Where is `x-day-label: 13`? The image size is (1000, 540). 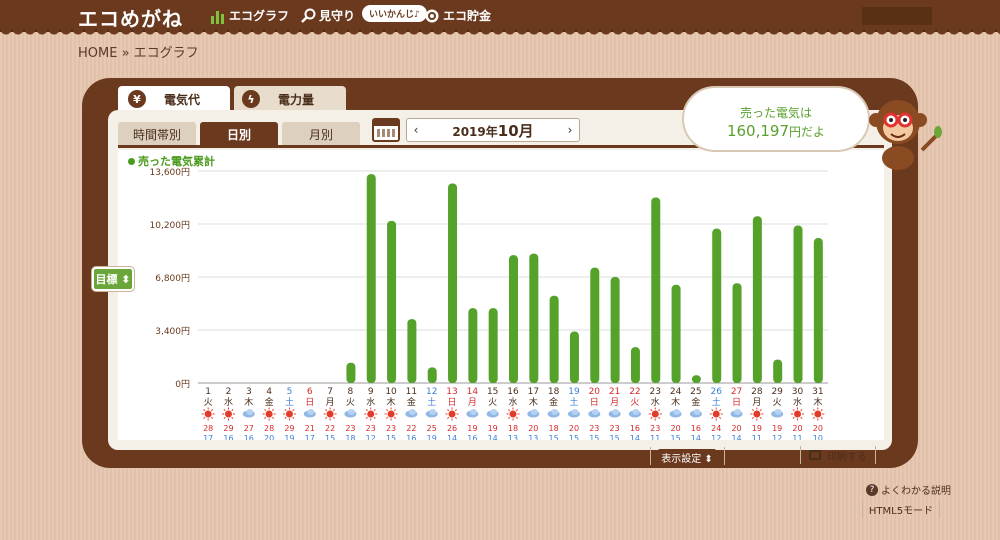
x-day-label: 13 is located at coordinates (451, 392).